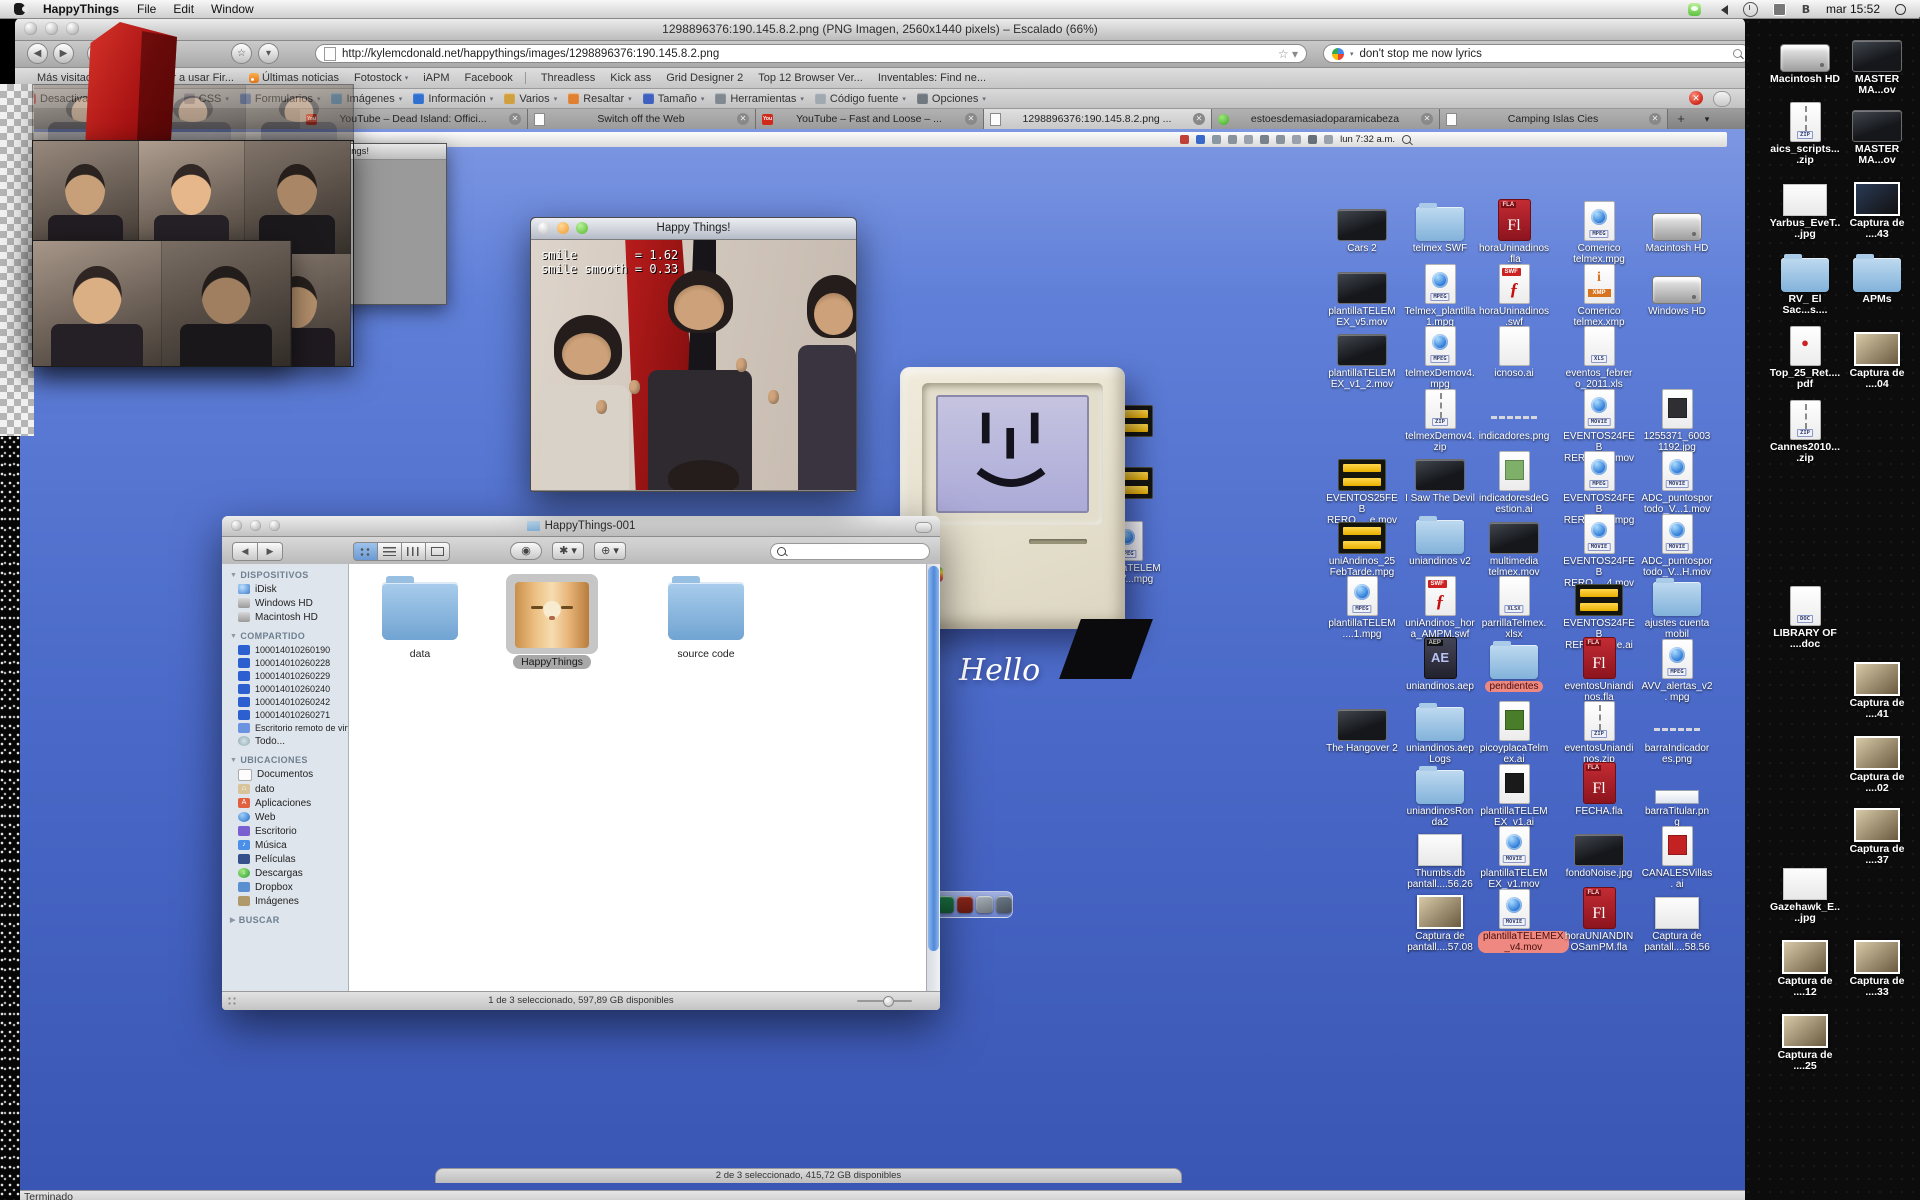 The image size is (1920, 1200). Describe the element at coordinates (285, 603) in the screenshot. I see `sidebar-item-windows-hd: Windows HD` at that location.